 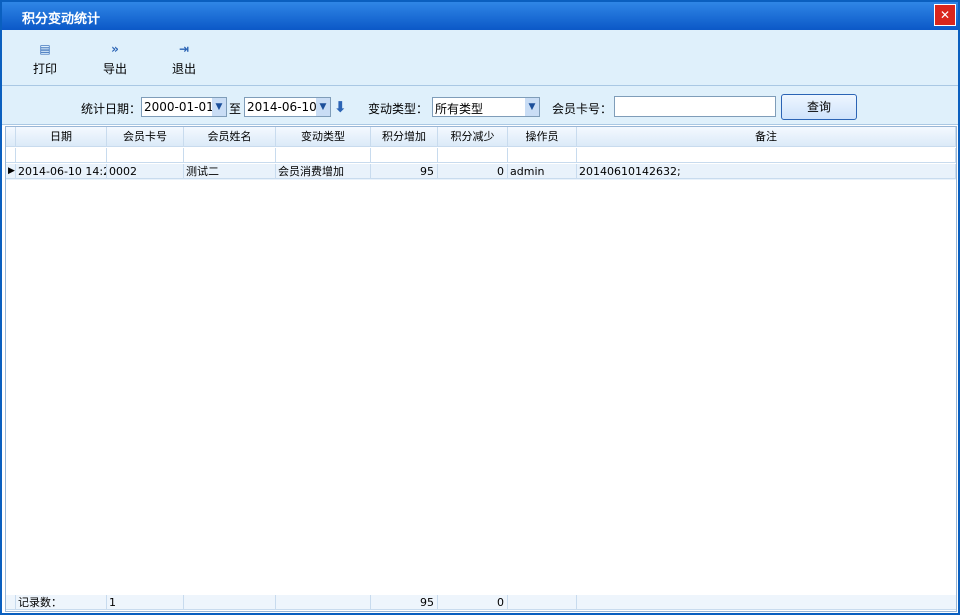 What do you see at coordinates (184, 57) in the screenshot?
I see `exit-button: ⇥ 退出` at bounding box center [184, 57].